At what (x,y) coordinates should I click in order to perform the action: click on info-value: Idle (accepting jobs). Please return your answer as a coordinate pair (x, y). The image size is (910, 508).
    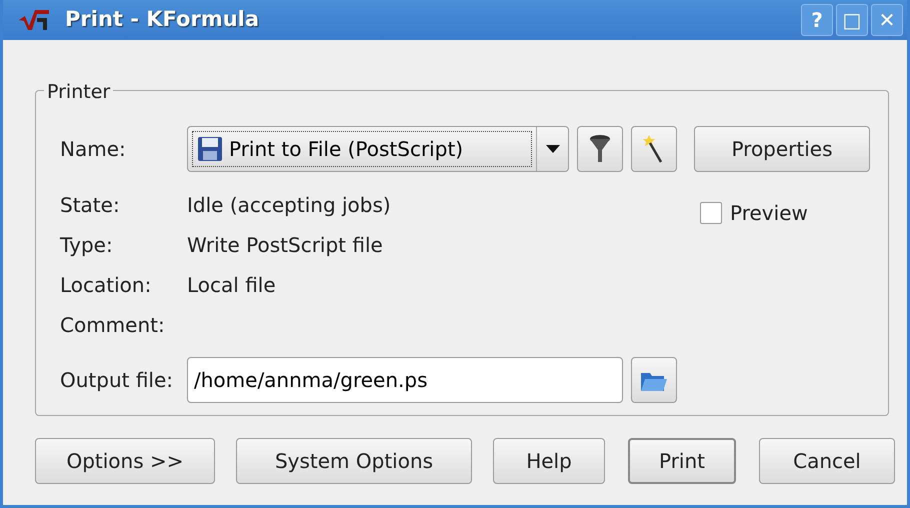
    Looking at the image, I should click on (289, 205).